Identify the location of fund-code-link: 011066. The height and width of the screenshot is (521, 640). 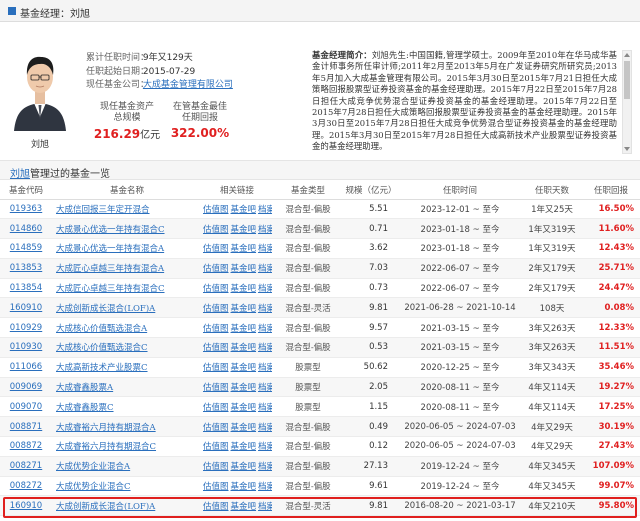
(26, 367).